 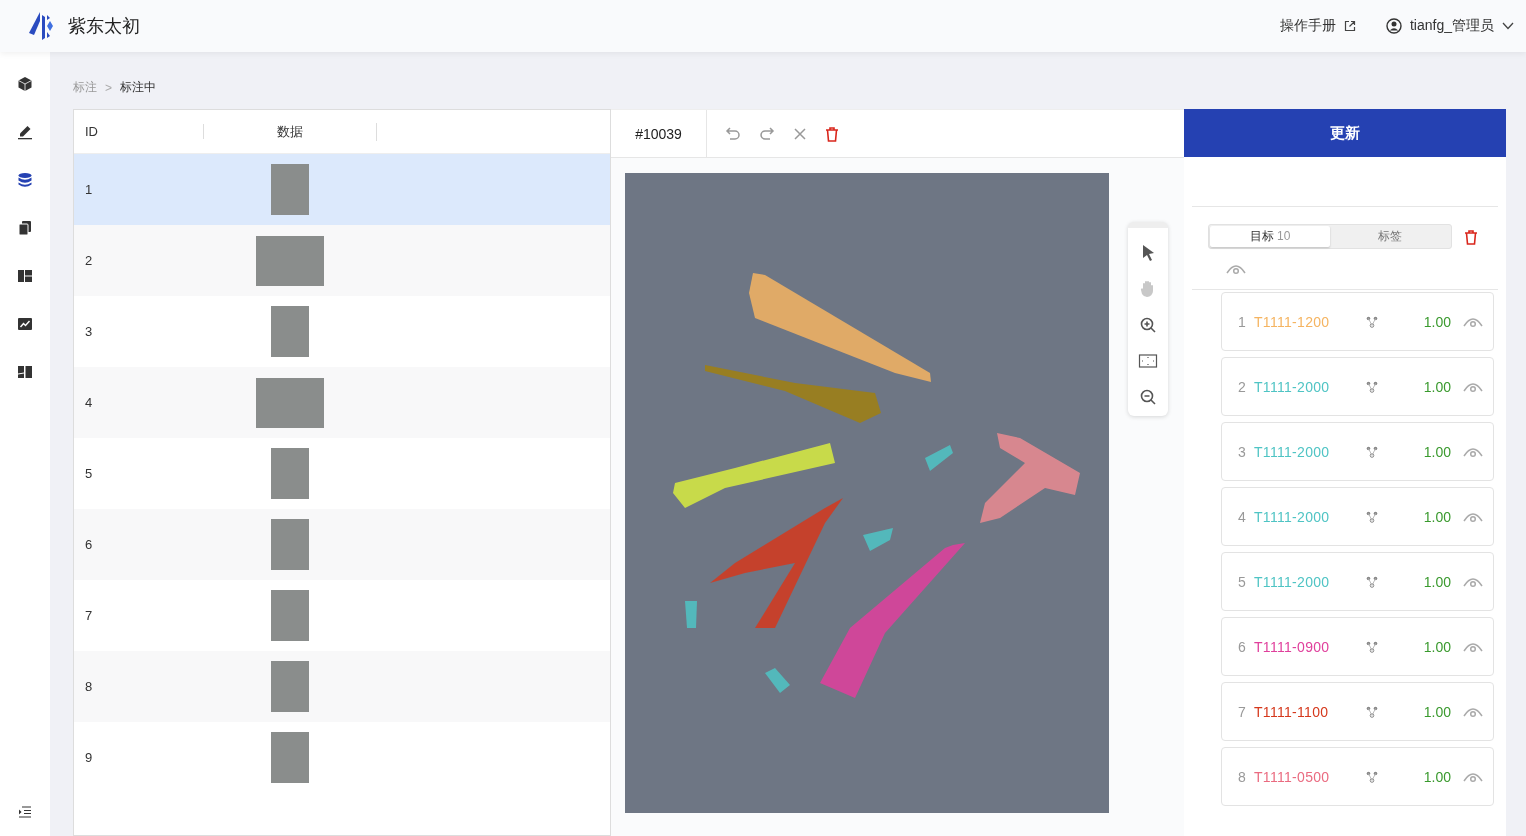 I want to click on external-link-icon, so click(x=1349, y=26).